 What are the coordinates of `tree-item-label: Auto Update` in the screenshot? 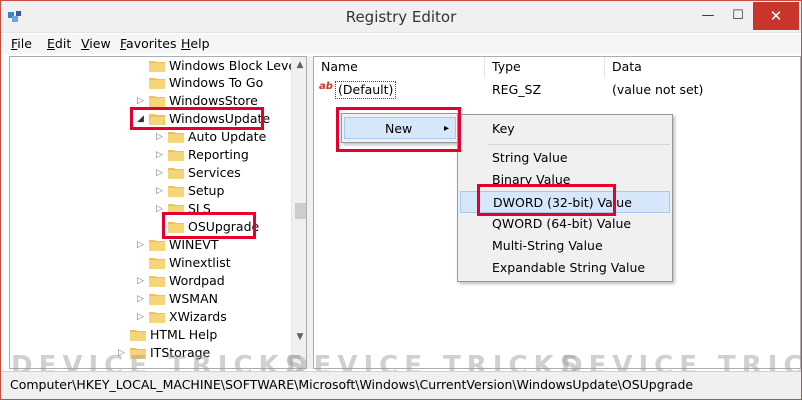 It's located at (227, 136).